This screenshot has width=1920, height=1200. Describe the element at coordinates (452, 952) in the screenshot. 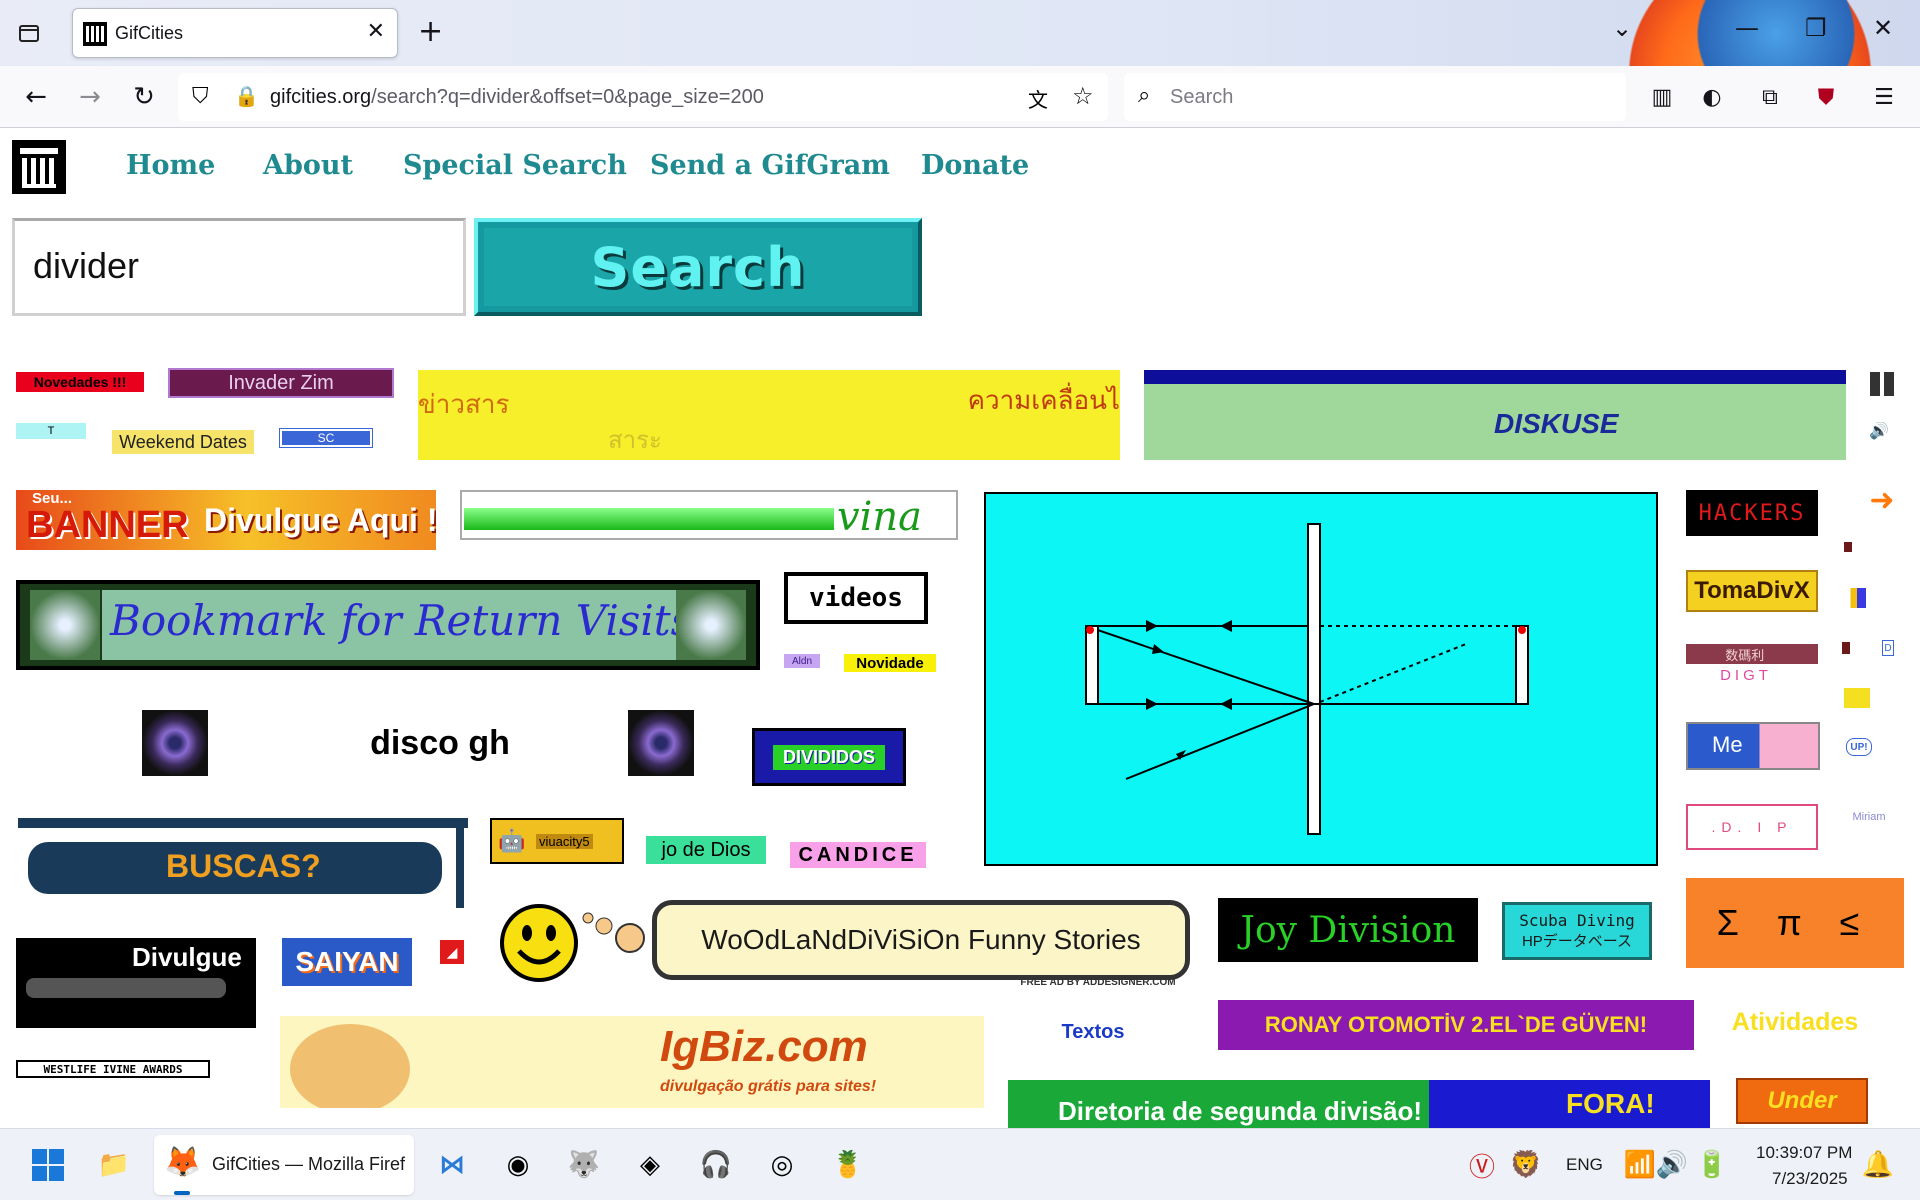

I see `gif-red-ball-icon: ◢` at that location.